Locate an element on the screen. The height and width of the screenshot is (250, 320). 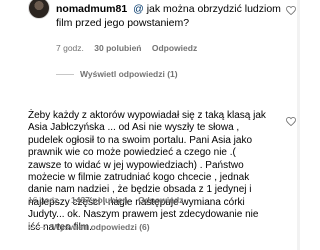
comment-1-meta: 7 godz. 30 polubień Odpowiedz is located at coordinates (130, 48).